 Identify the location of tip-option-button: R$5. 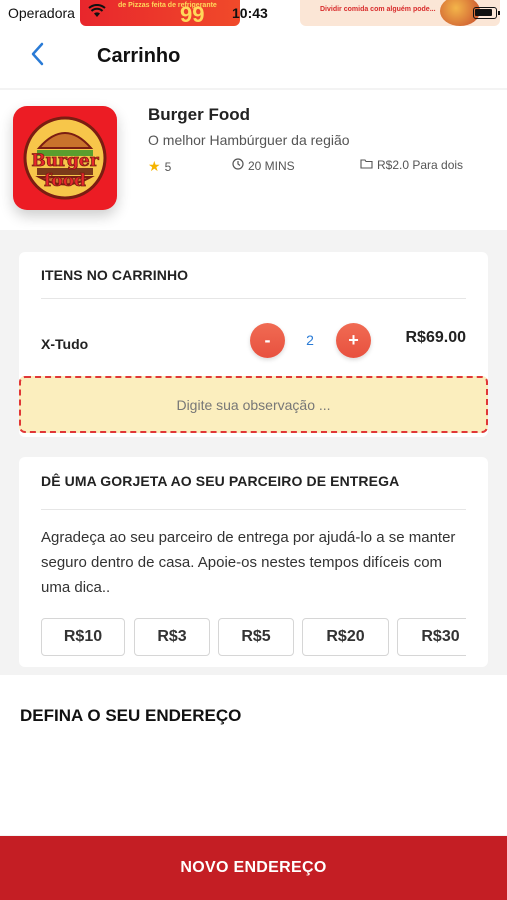
(256, 637).